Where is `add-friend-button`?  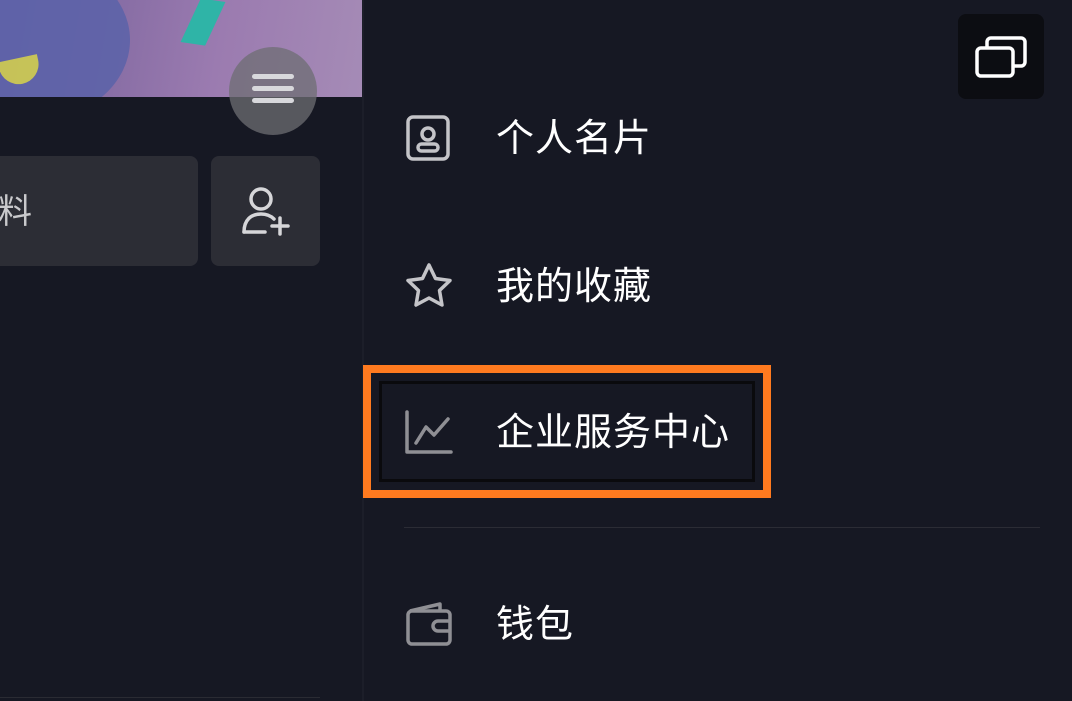
add-friend-button is located at coordinates (265, 211).